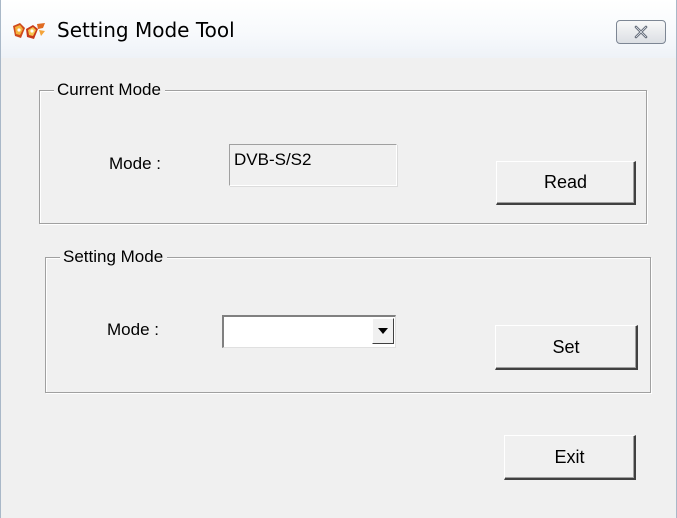  Describe the element at coordinates (566, 347) in the screenshot. I see `set-button: Set` at that location.